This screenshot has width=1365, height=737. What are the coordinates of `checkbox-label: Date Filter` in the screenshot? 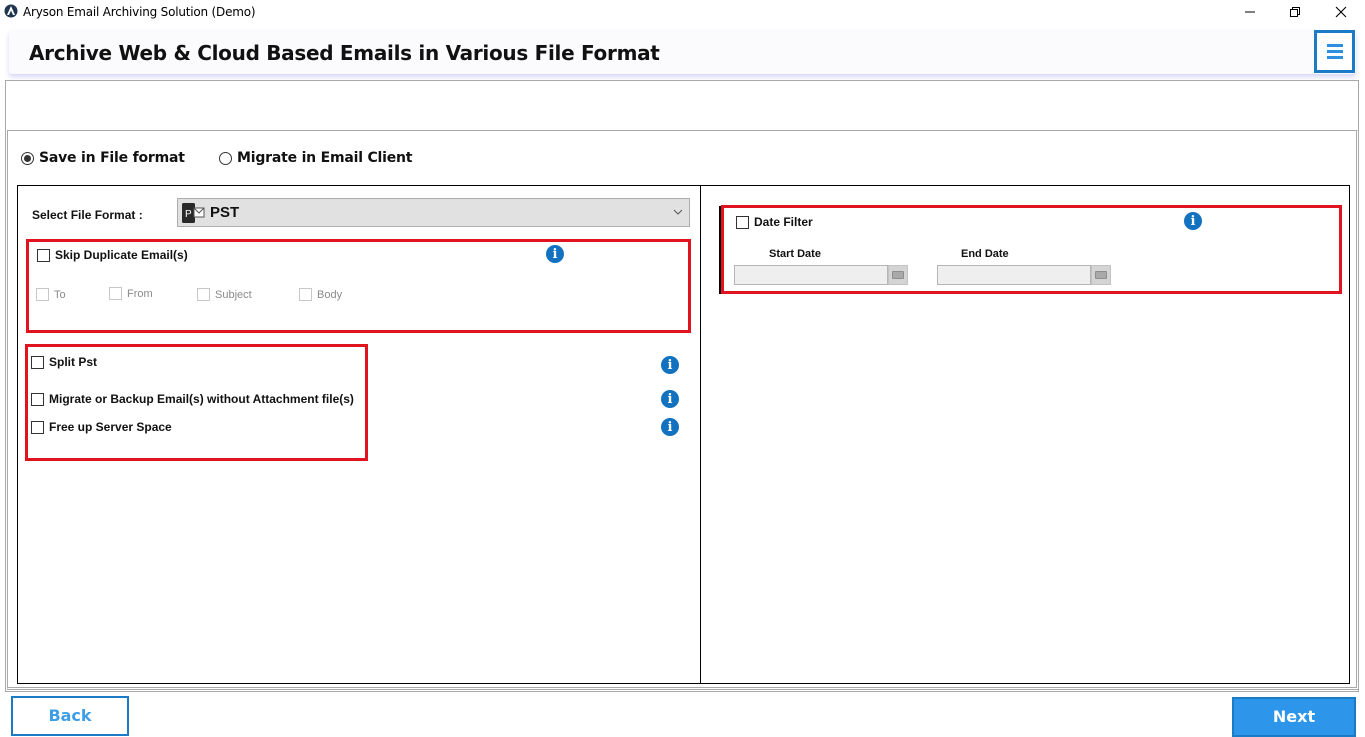 It's located at (783, 222).